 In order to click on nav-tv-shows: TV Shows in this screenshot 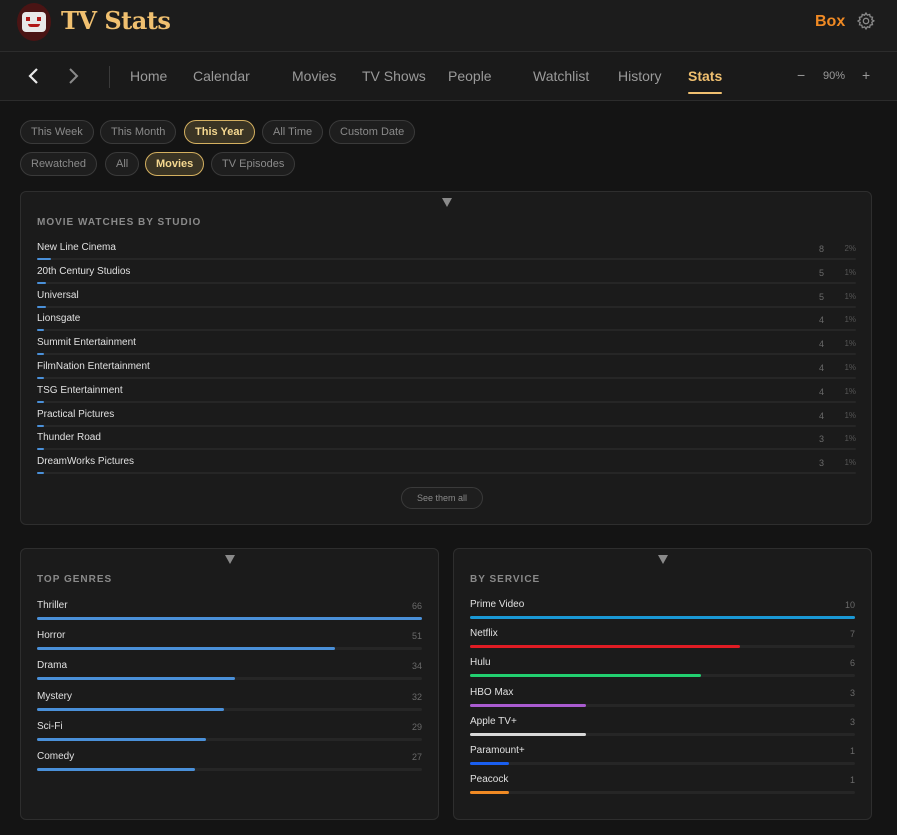, I will do `click(394, 76)`.